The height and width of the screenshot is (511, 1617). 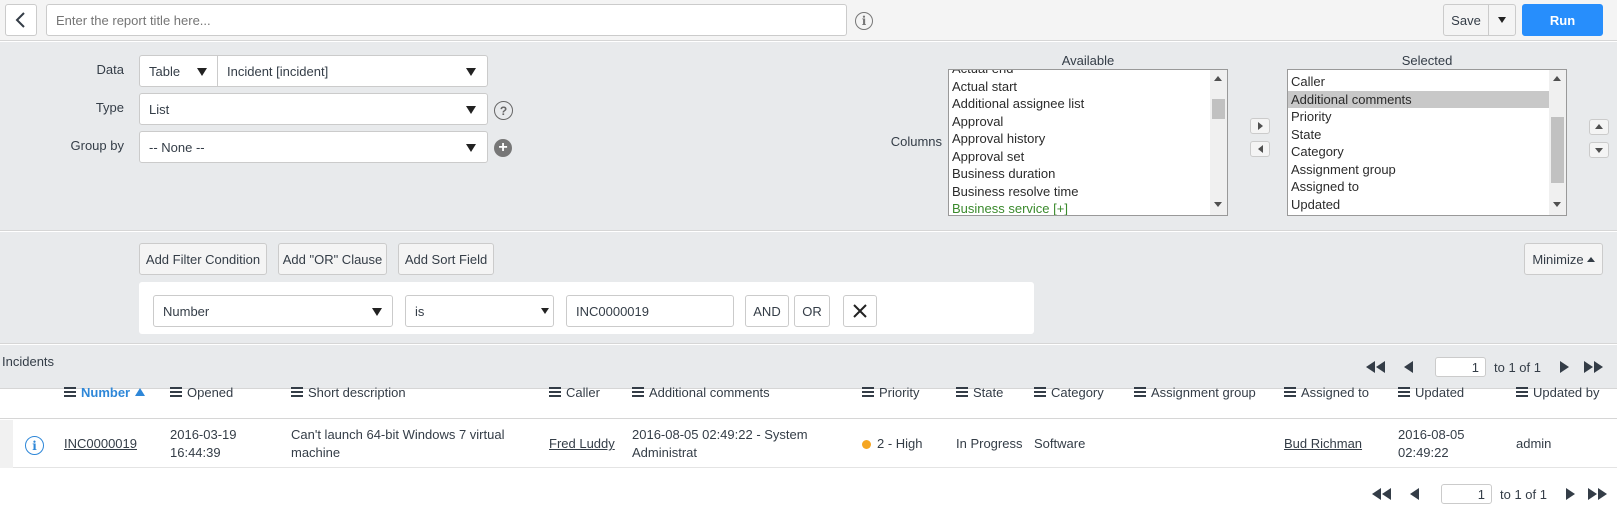 What do you see at coordinates (1077, 392) in the screenshot?
I see `column-header-label: Category` at bounding box center [1077, 392].